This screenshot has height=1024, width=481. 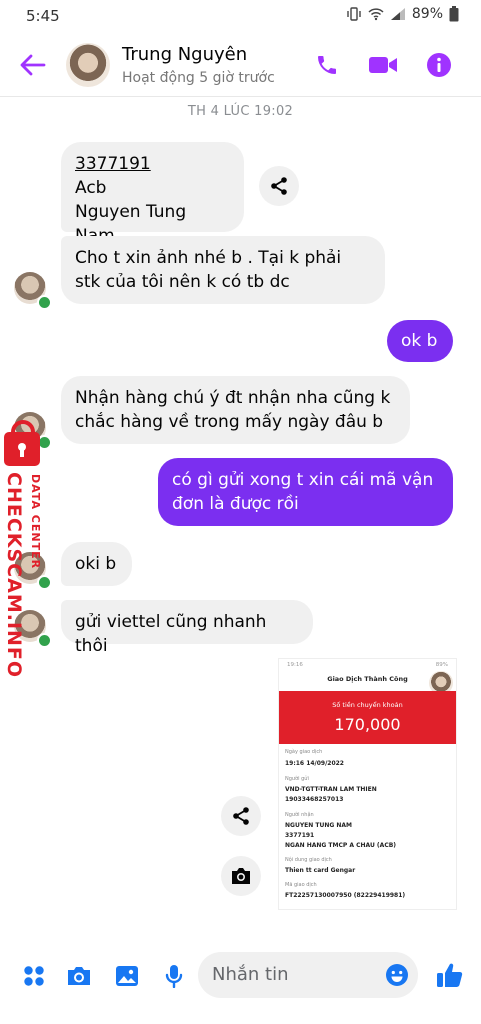 What do you see at coordinates (297, 779) in the screenshot?
I see `field-label: Người gửi` at bounding box center [297, 779].